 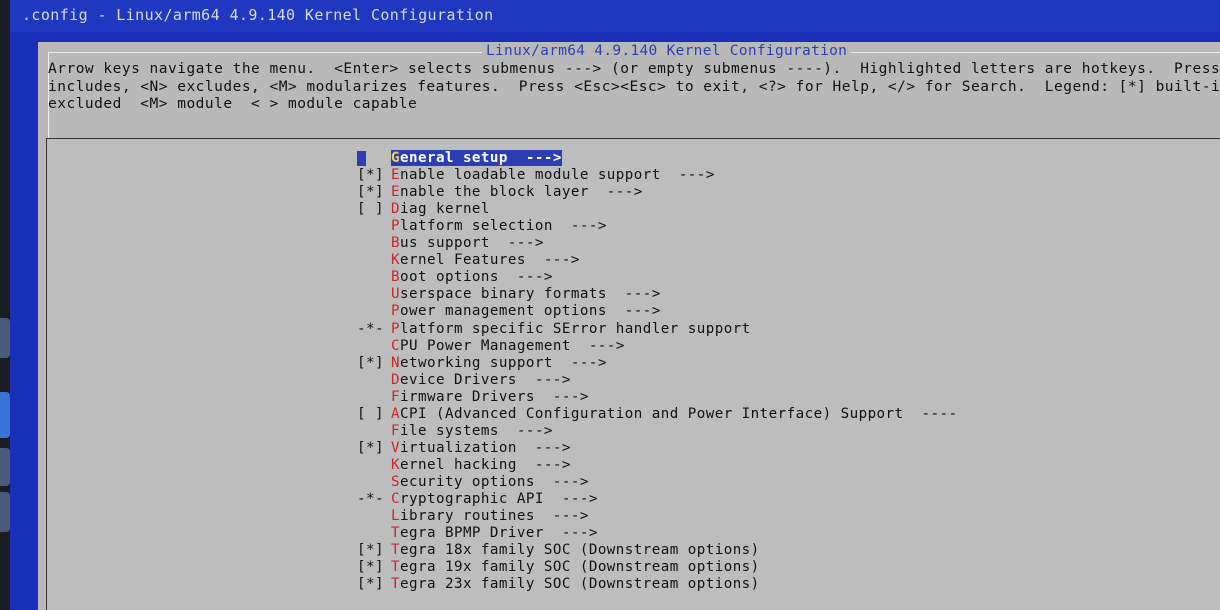 I want to click on menu-item: General setup --->, so click(x=459, y=158).